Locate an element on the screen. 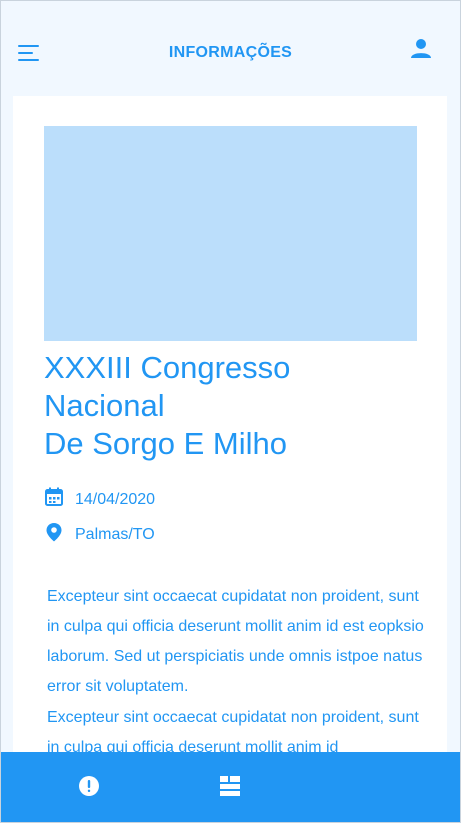 The height and width of the screenshot is (823, 461). bottom-navigation is located at coordinates (230, 787).